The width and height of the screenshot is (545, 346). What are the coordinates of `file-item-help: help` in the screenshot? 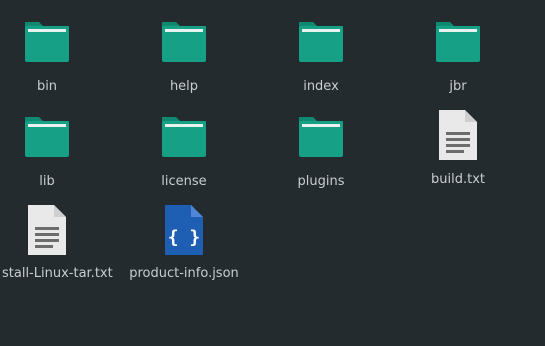 It's located at (184, 61).